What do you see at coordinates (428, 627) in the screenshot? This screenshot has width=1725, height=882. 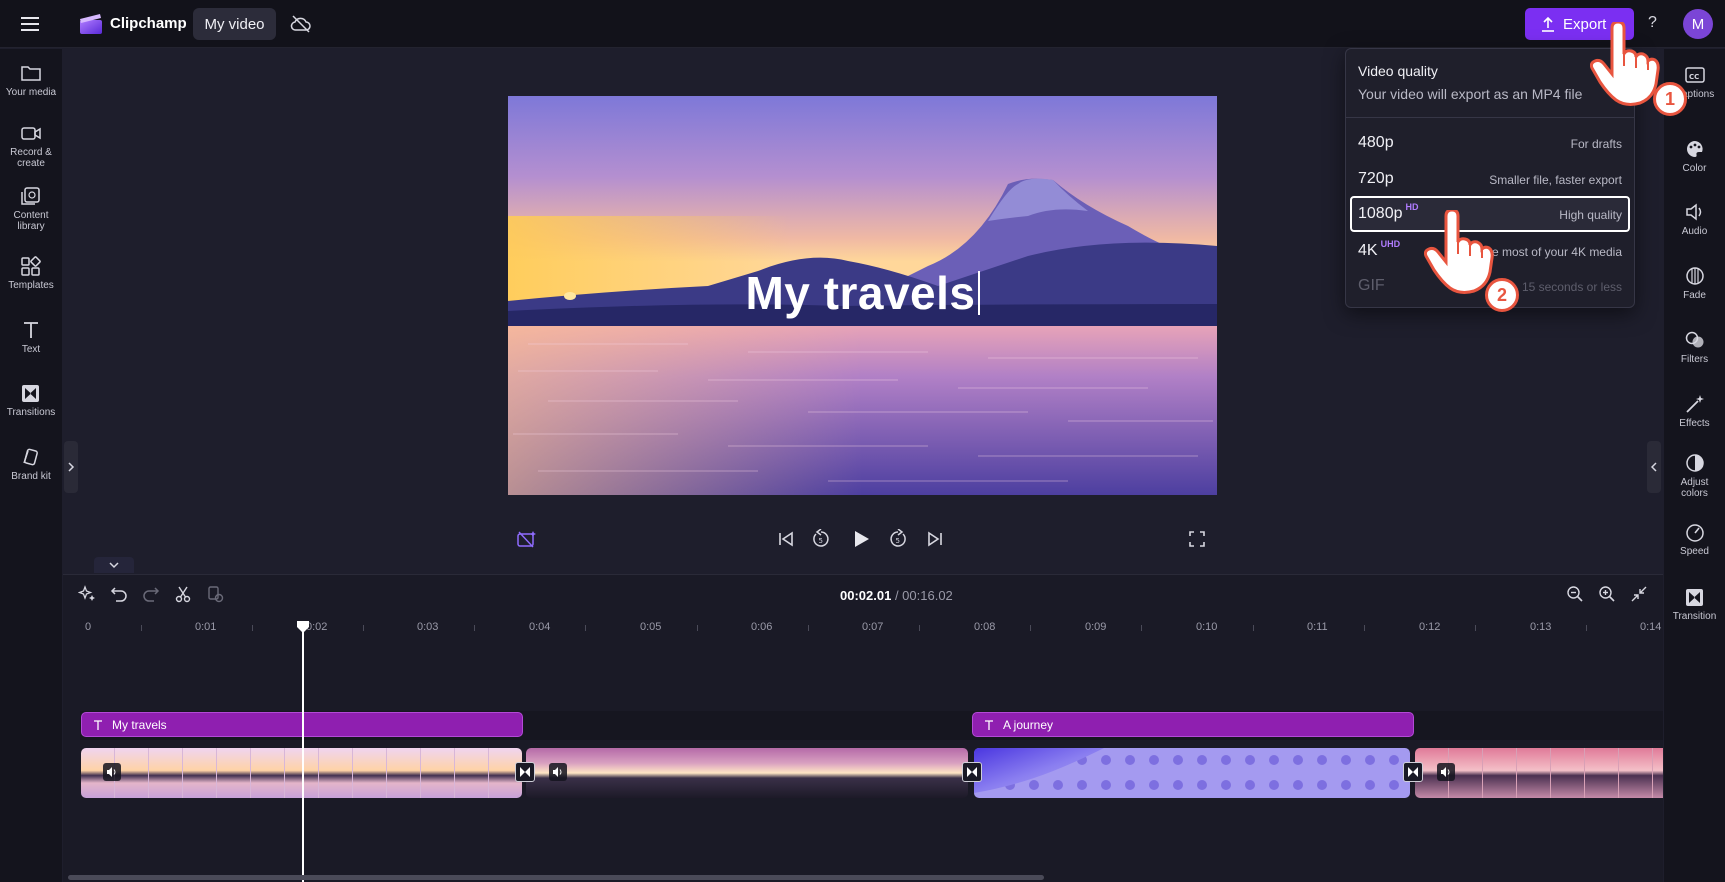 I see `ruler-label: 0:03` at bounding box center [428, 627].